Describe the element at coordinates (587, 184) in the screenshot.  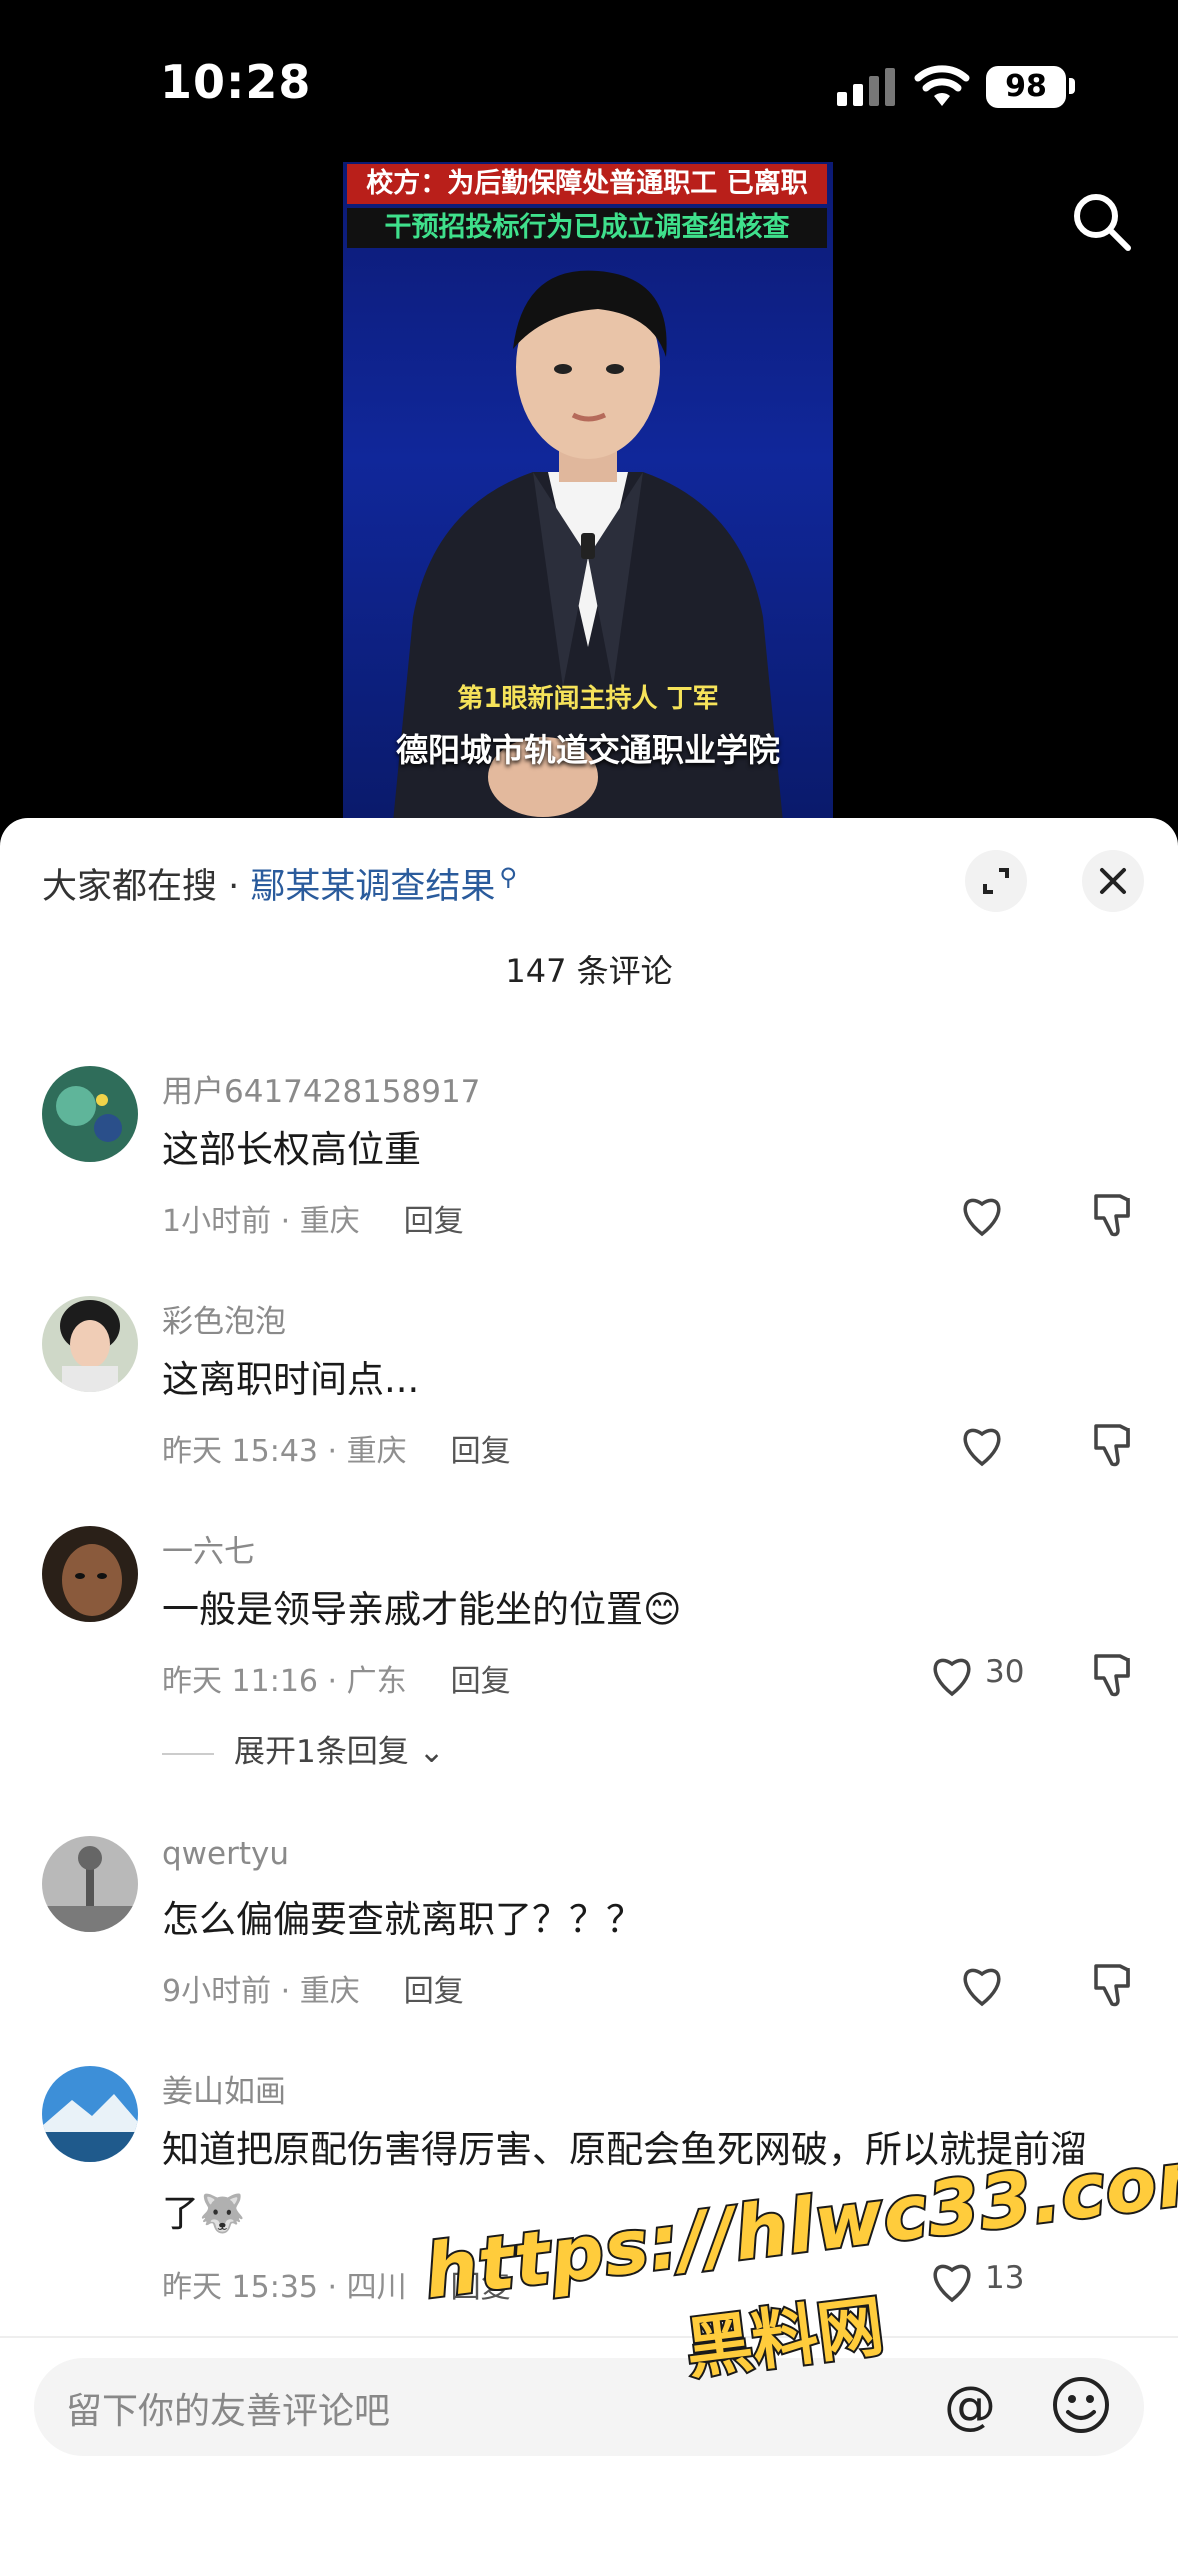
I see `video-headline-1: 校方：为后勤保障处普通职工 已离职` at that location.